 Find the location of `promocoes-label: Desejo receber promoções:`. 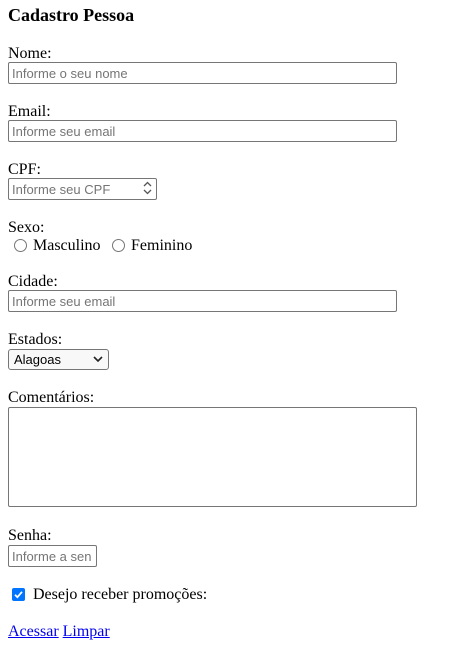

promocoes-label: Desejo receber promoções: is located at coordinates (120, 594).